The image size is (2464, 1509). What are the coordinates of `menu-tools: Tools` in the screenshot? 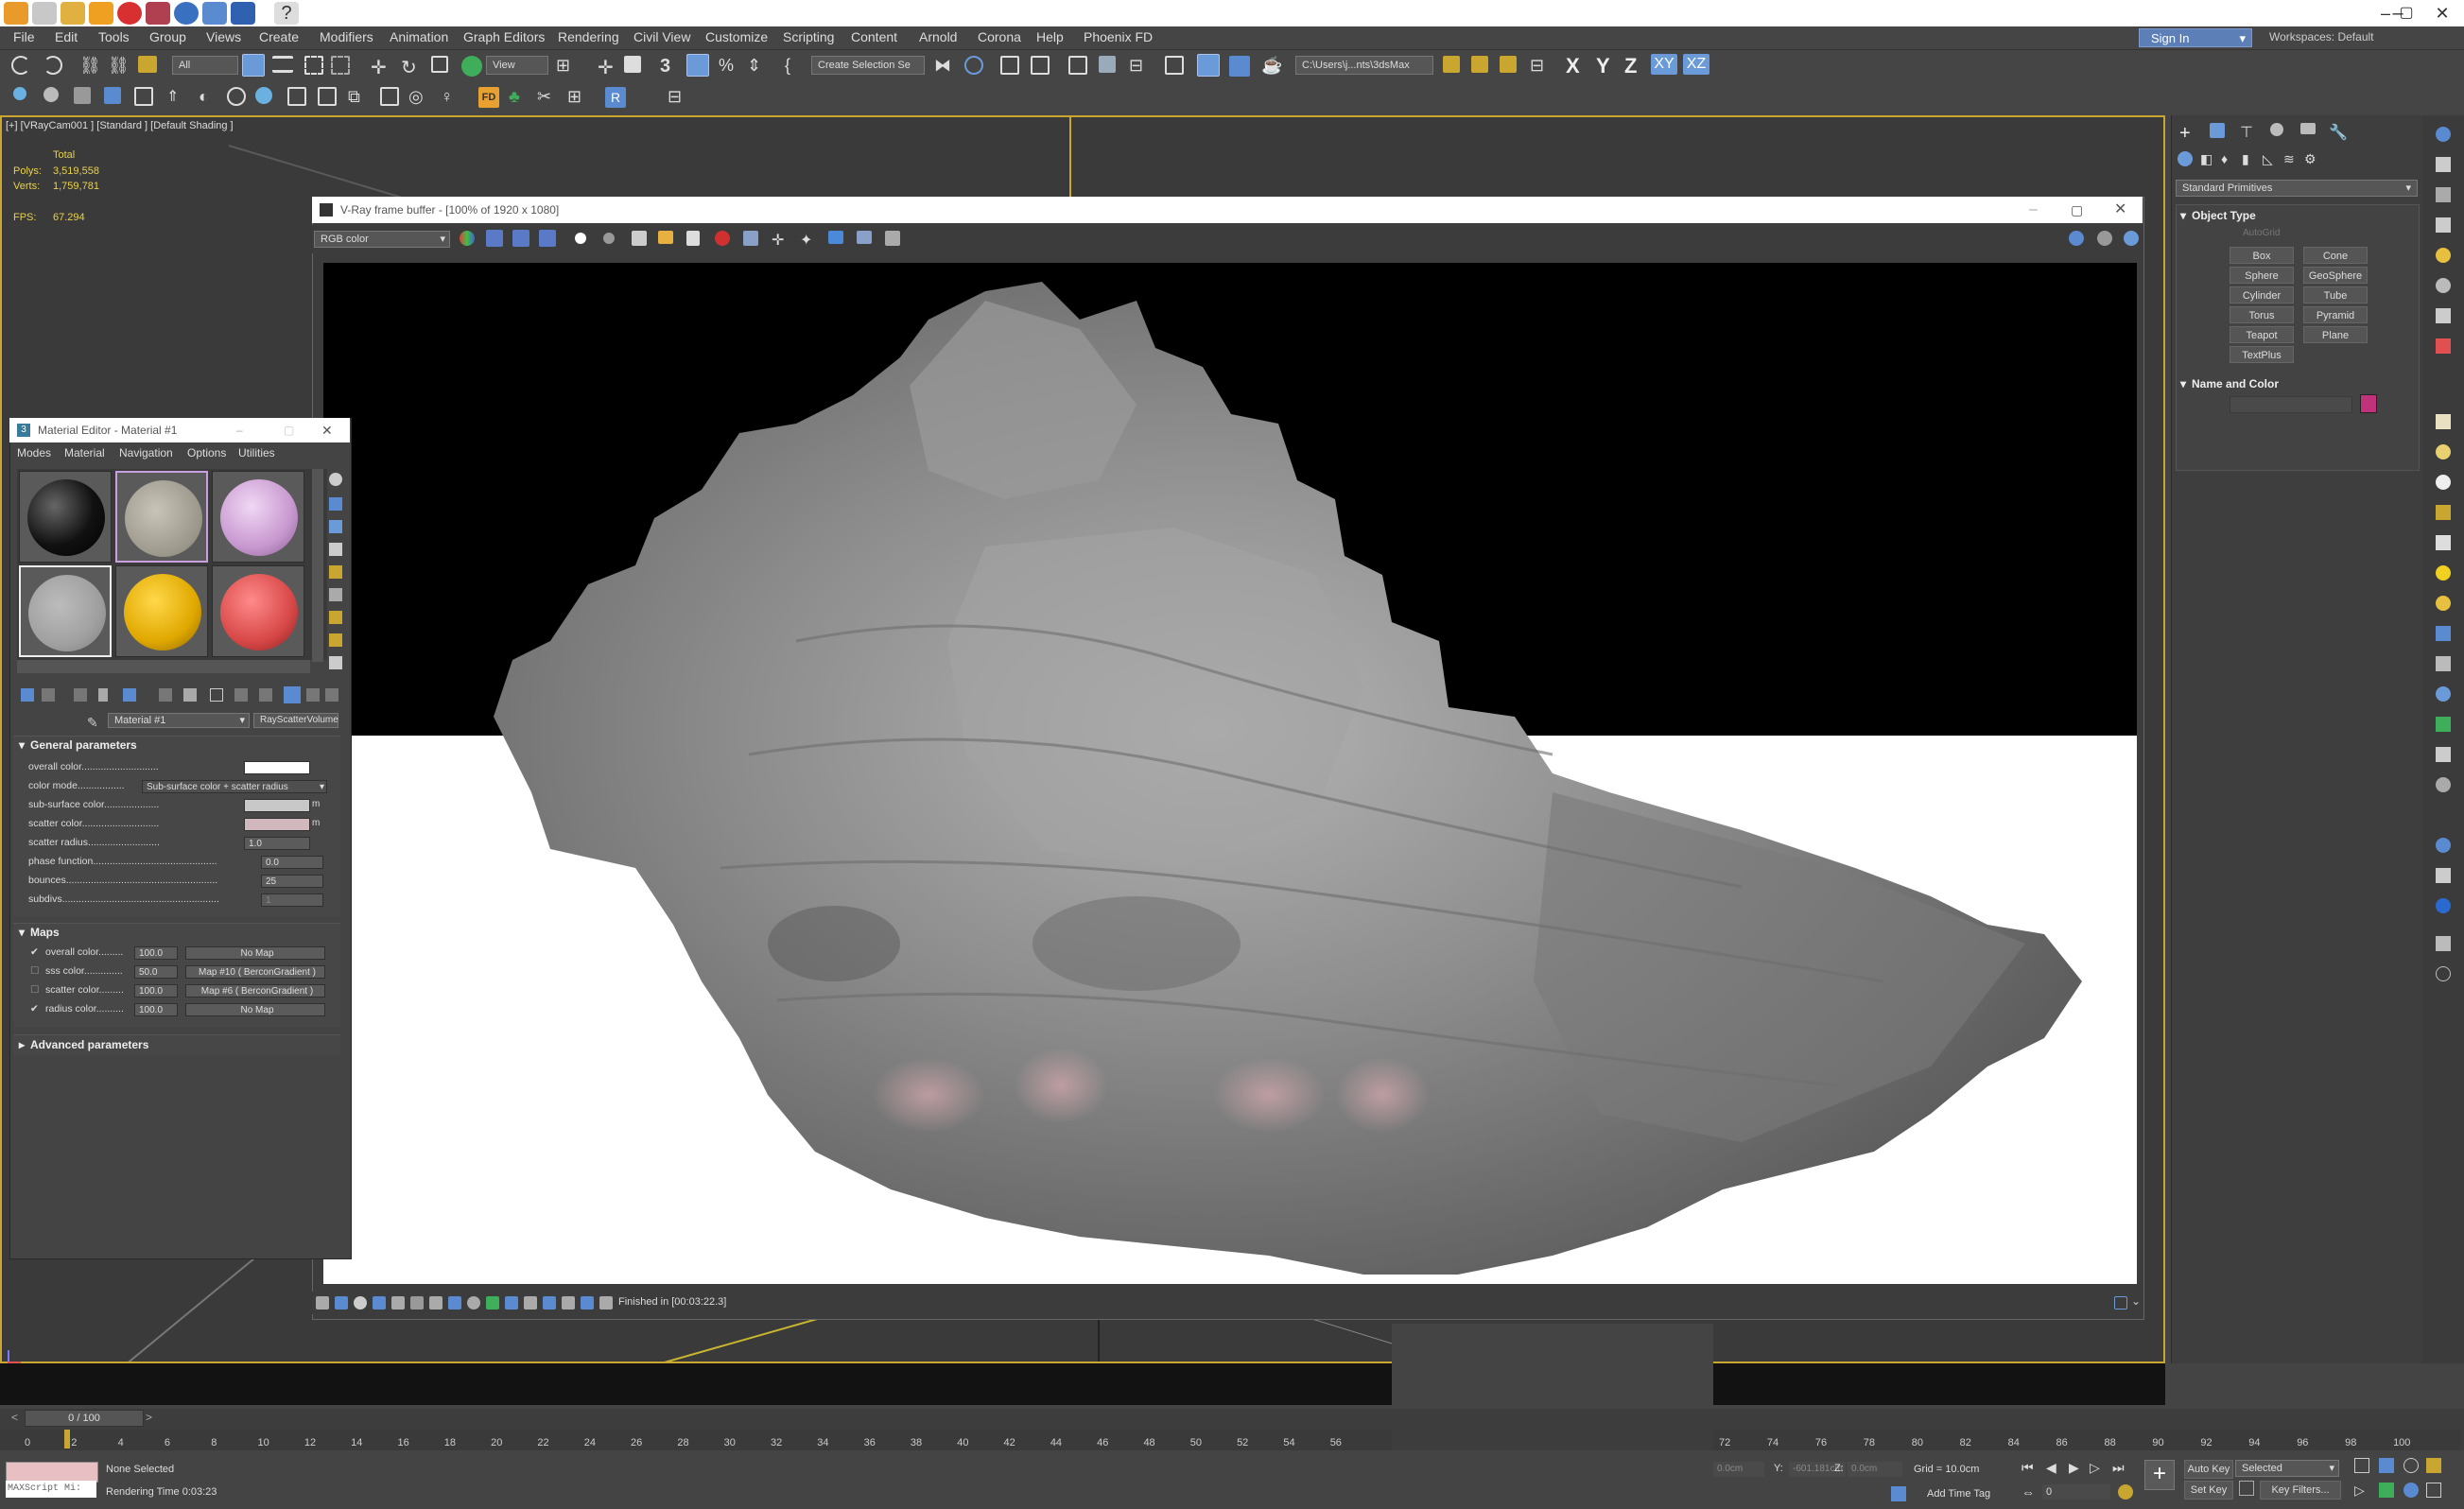 It's located at (114, 36).